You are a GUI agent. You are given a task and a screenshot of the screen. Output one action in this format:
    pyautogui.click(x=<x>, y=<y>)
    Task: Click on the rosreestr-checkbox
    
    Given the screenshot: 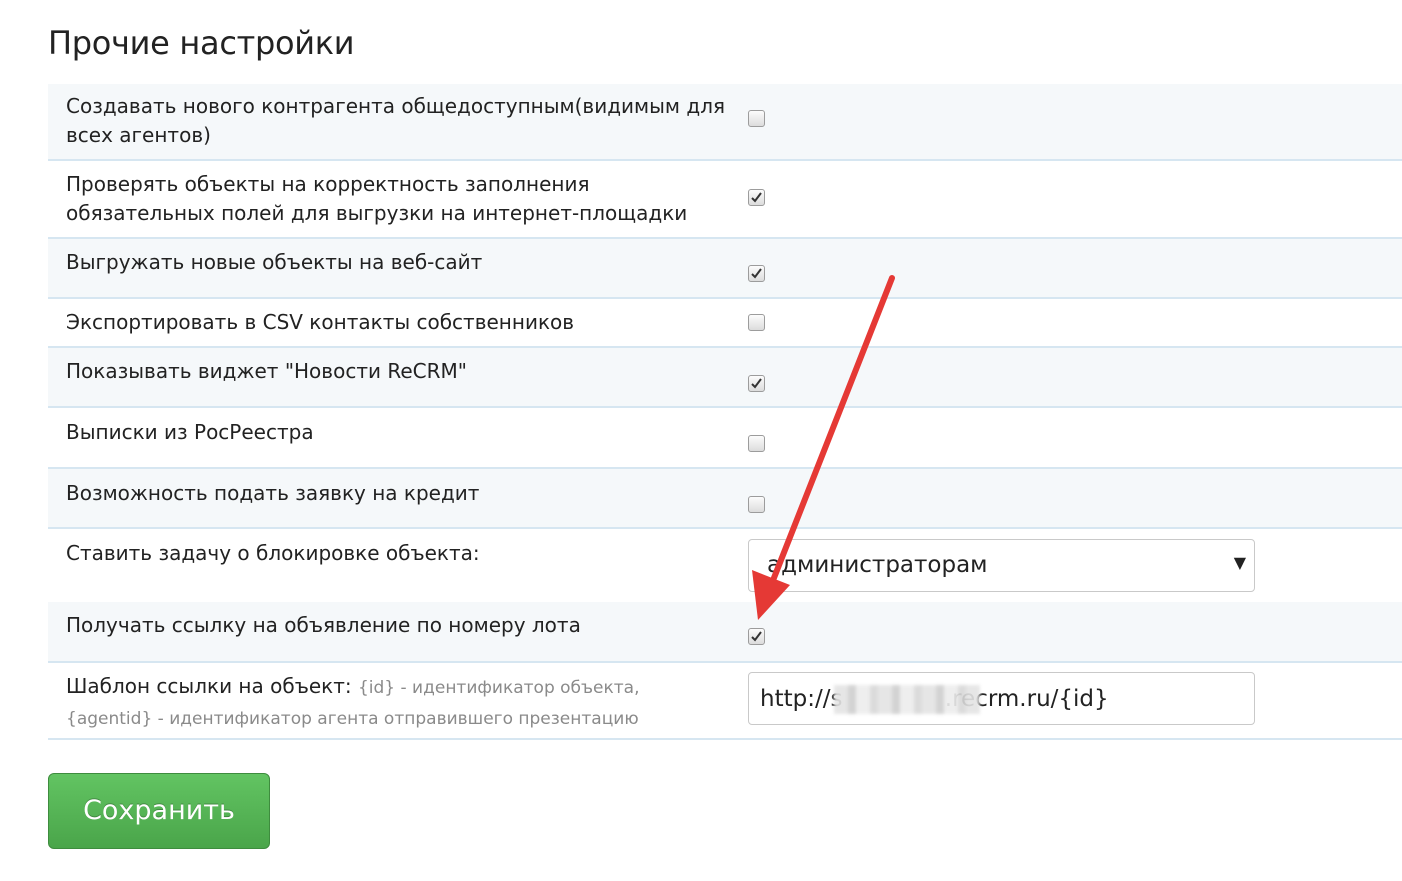 What is the action you would take?
    pyautogui.click(x=756, y=443)
    